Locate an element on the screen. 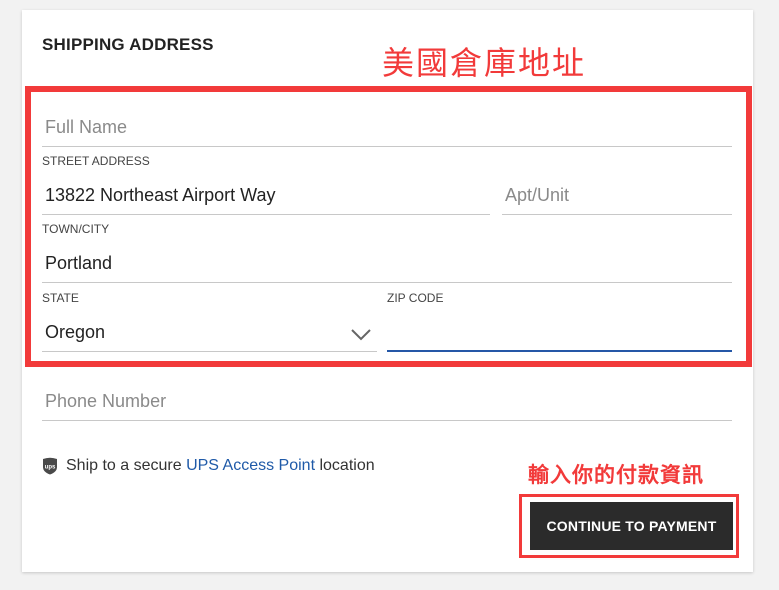 This screenshot has height=590, width=779. zip-code-field is located at coordinates (559, 329).